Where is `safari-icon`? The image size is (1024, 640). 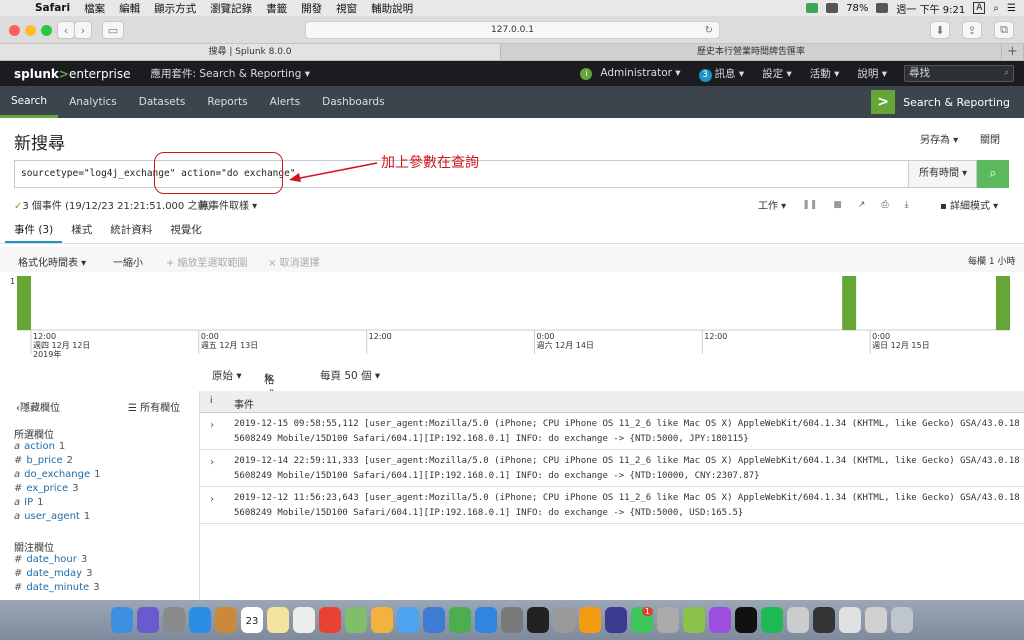 safari-icon is located at coordinates (200, 620).